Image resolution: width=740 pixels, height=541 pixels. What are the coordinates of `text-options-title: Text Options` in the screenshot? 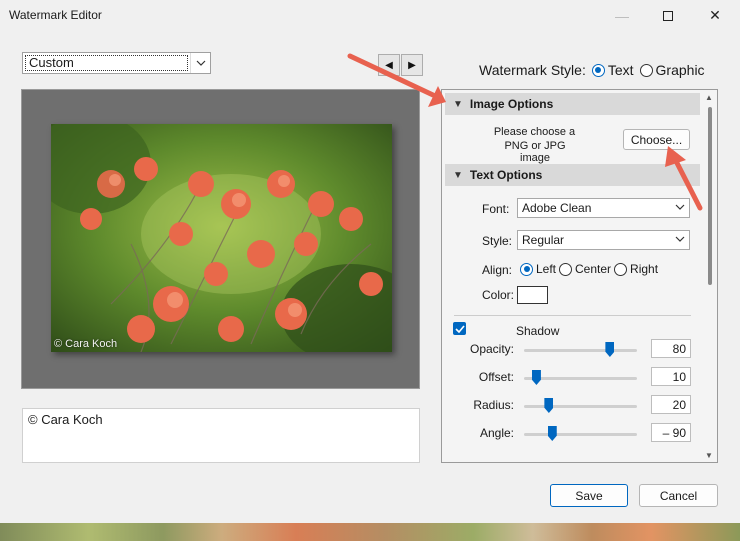 It's located at (506, 175).